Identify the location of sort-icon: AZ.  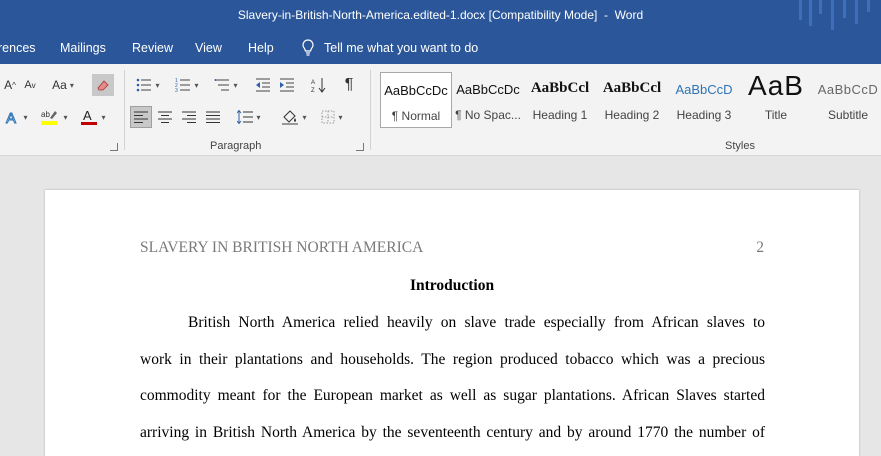
(318, 85).